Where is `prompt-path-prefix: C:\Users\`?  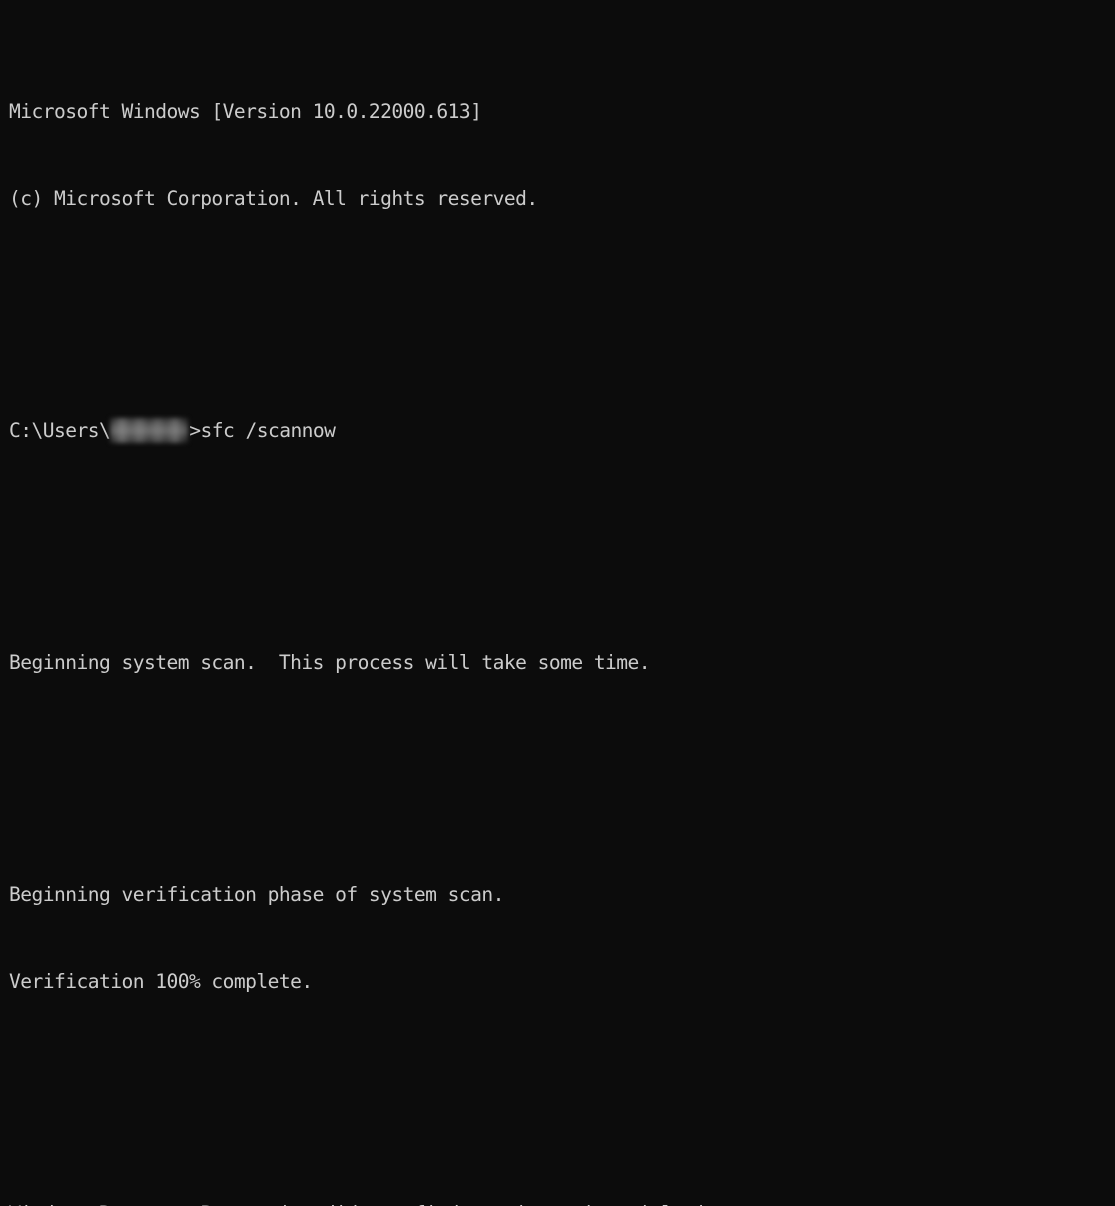
prompt-path-prefix: C:\Users\ is located at coordinates (60, 430).